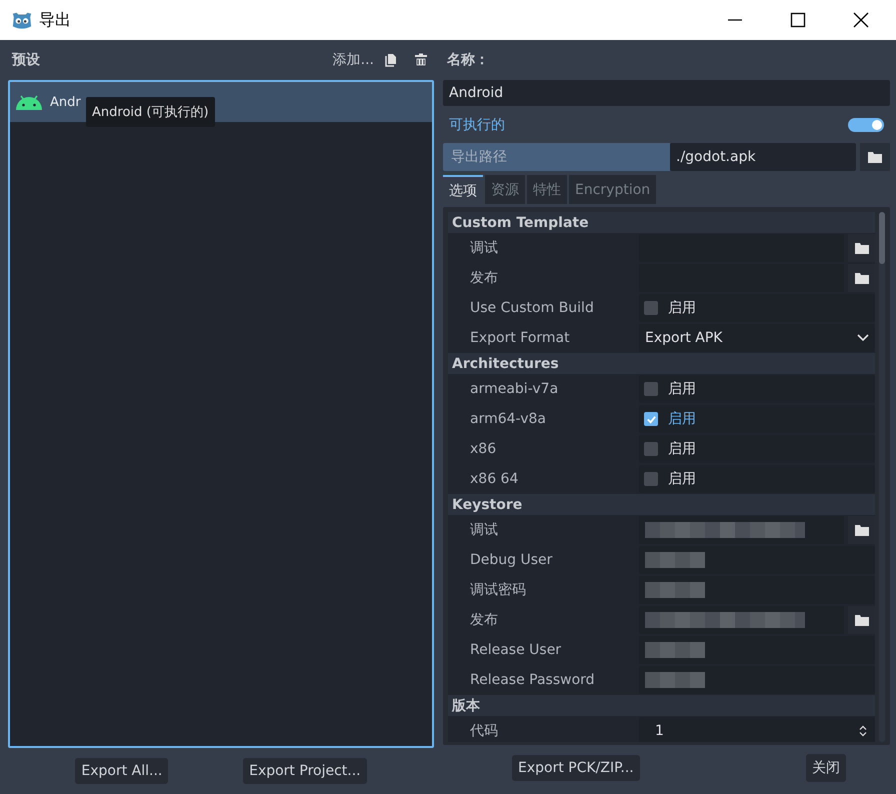 The width and height of the screenshot is (896, 794). Describe the element at coordinates (866, 125) in the screenshot. I see `runnable-switch` at that location.